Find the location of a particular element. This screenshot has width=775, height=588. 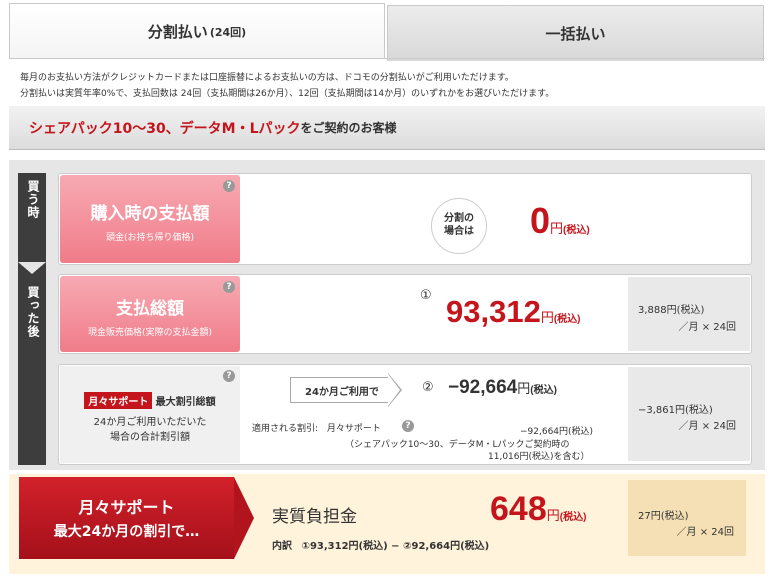

effective-monthly-box: 27円(税込) ／月 × 24回 is located at coordinates (687, 518).